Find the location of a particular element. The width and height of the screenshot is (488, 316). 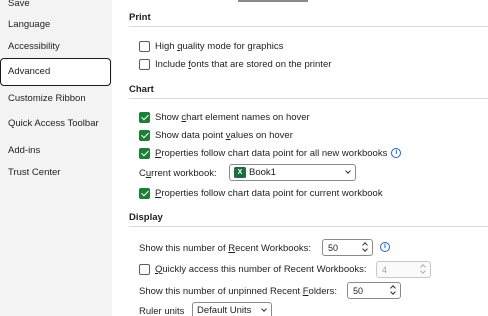

recent-workbooks-label: Show this number of Recent Workbooks: is located at coordinates (225, 248).